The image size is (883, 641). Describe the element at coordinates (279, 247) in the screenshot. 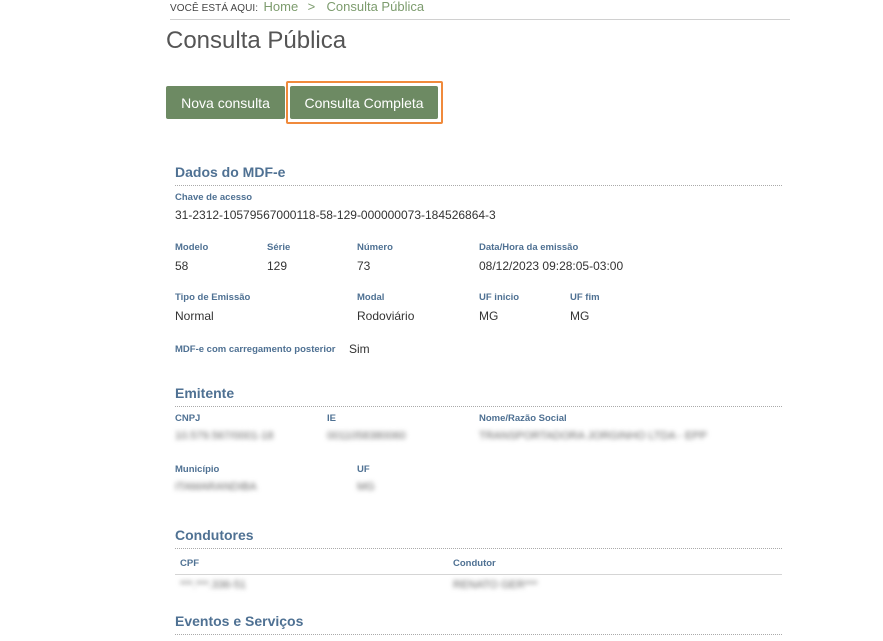

I see `serie-label: Série` at that location.